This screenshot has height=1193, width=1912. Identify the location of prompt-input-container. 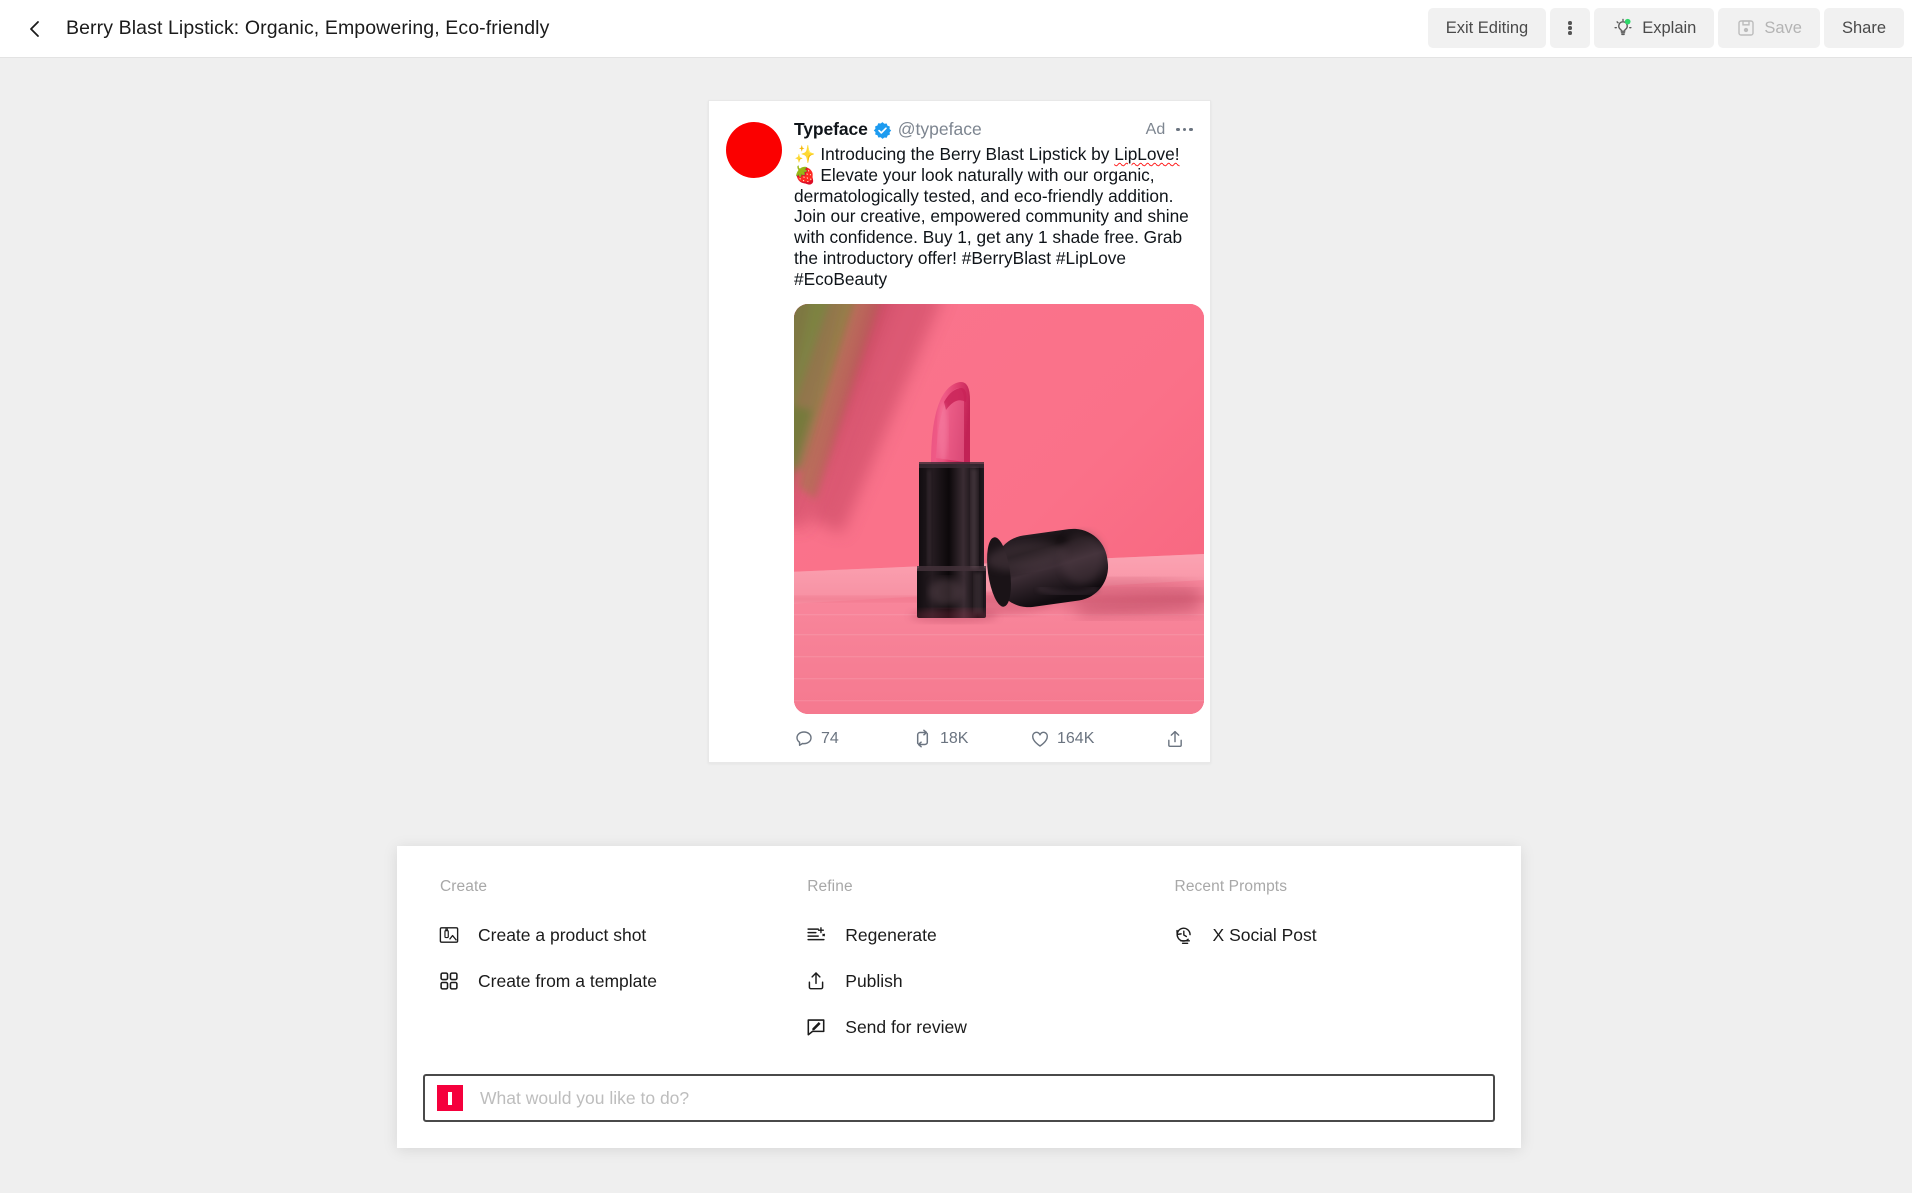
(959, 1098).